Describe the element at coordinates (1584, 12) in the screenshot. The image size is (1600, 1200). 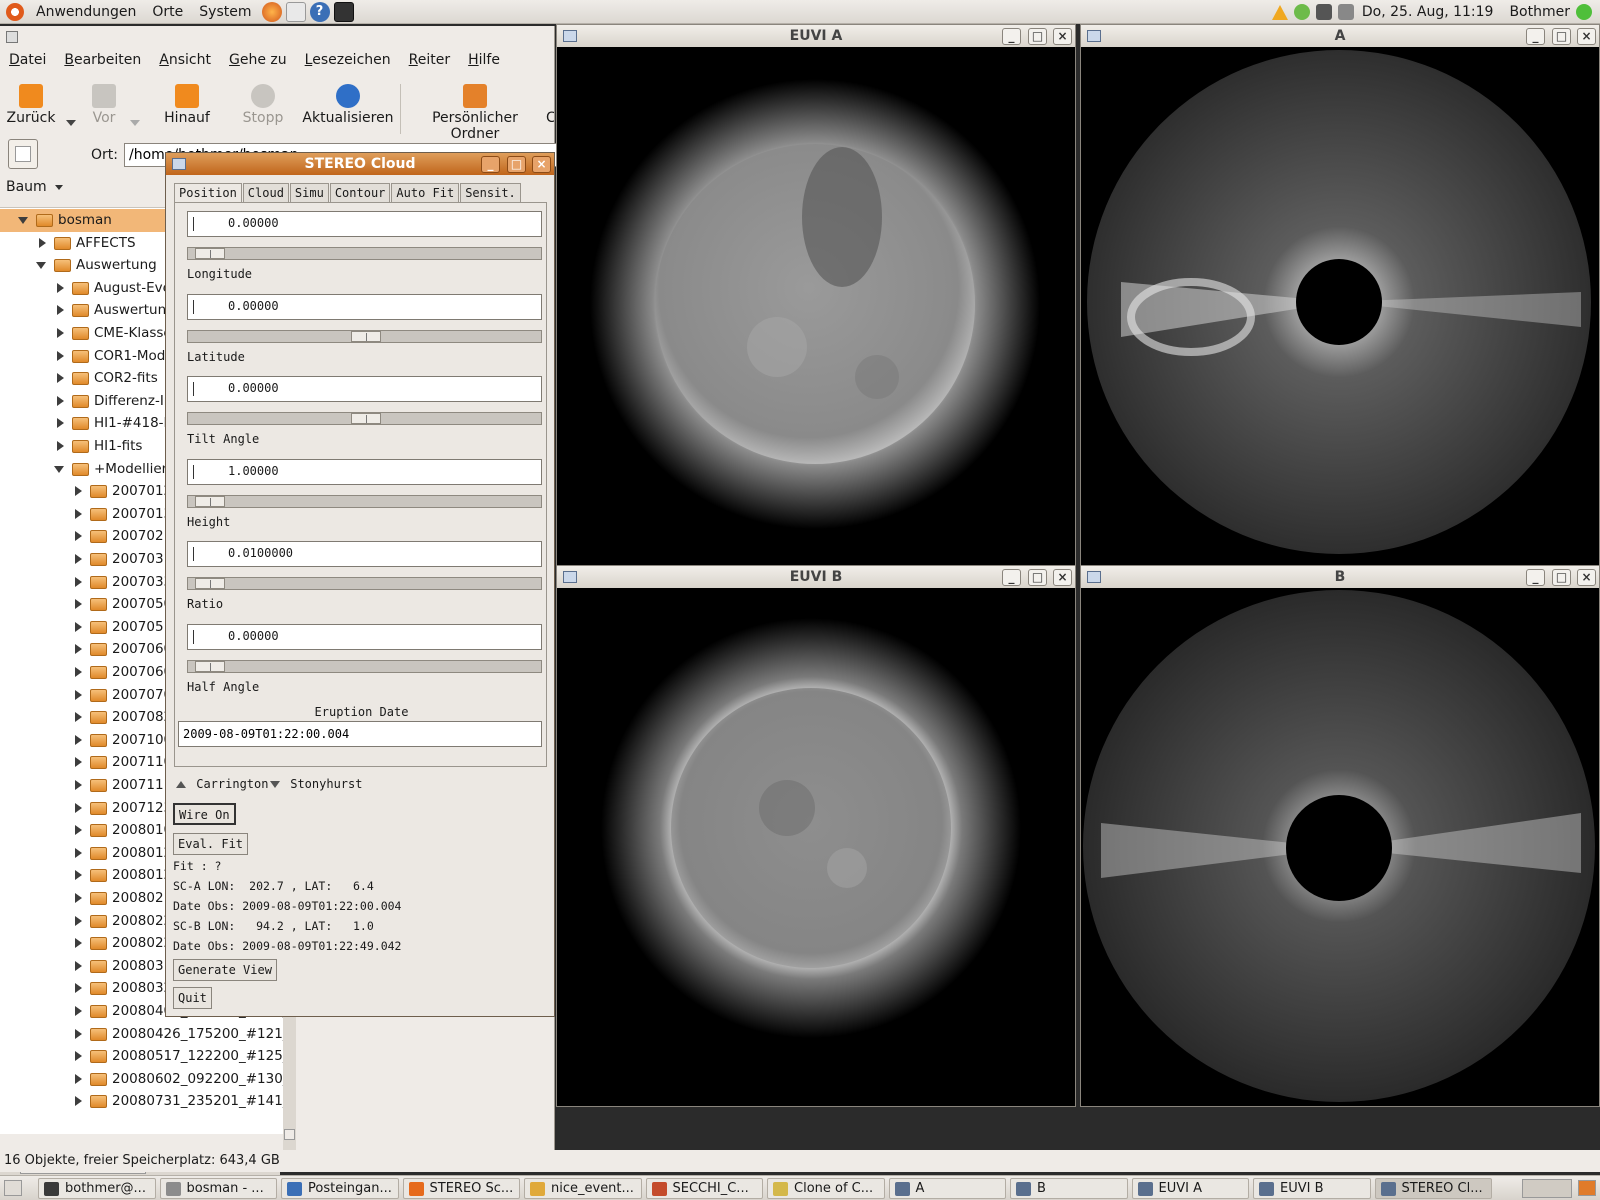
I see `status-online-icon` at that location.